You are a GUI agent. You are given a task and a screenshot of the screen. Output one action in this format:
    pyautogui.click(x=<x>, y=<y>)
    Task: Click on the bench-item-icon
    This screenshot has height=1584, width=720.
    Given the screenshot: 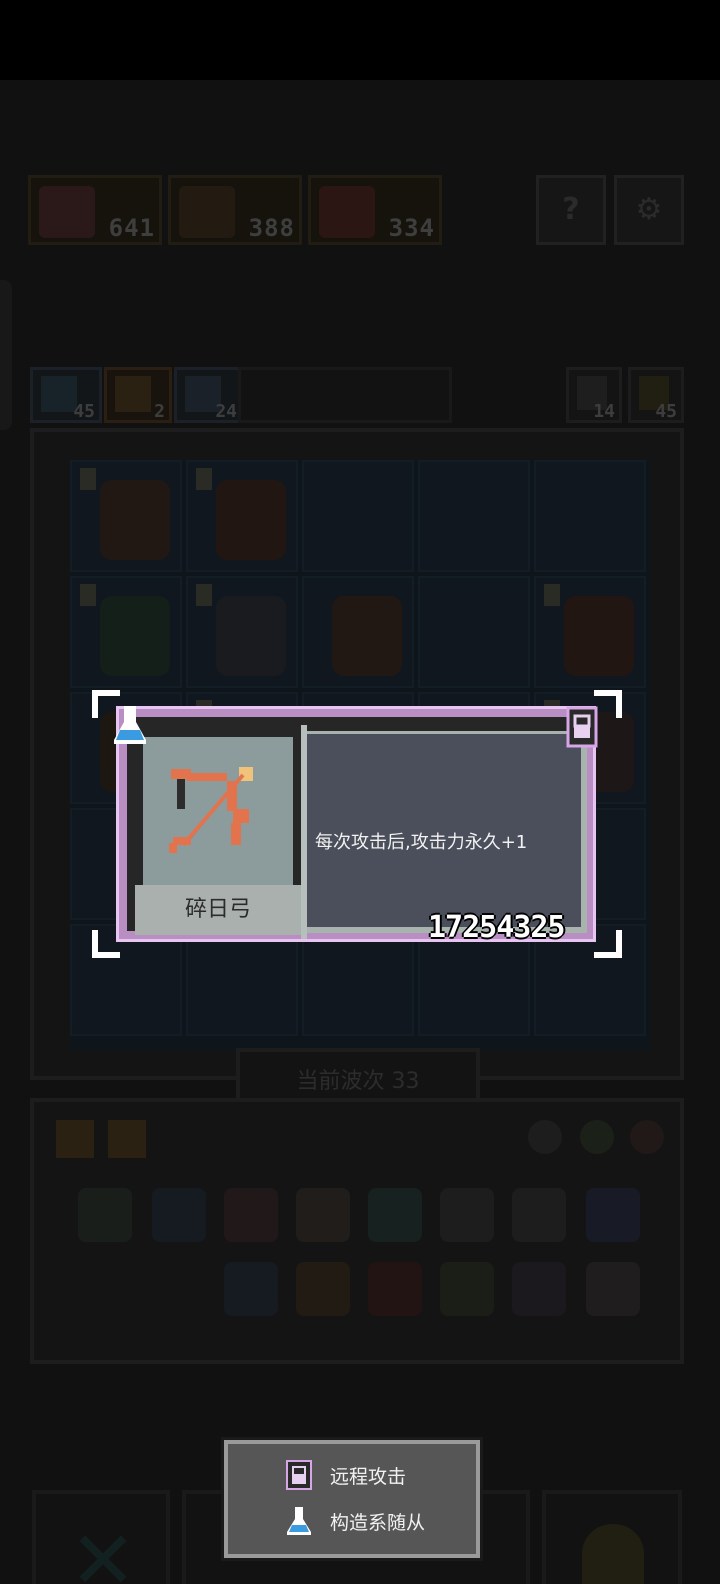 What is the action you would take?
    pyautogui.click(x=395, y=1215)
    